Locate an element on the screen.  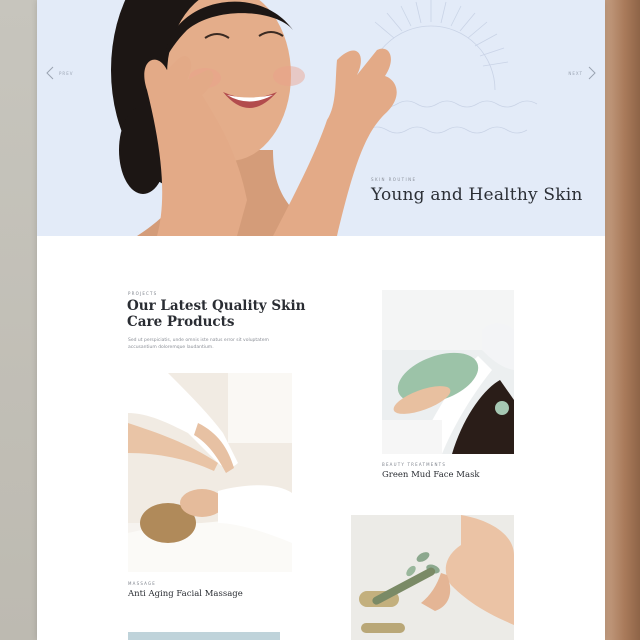
chevron-right-icon is located at coordinates (592, 73).